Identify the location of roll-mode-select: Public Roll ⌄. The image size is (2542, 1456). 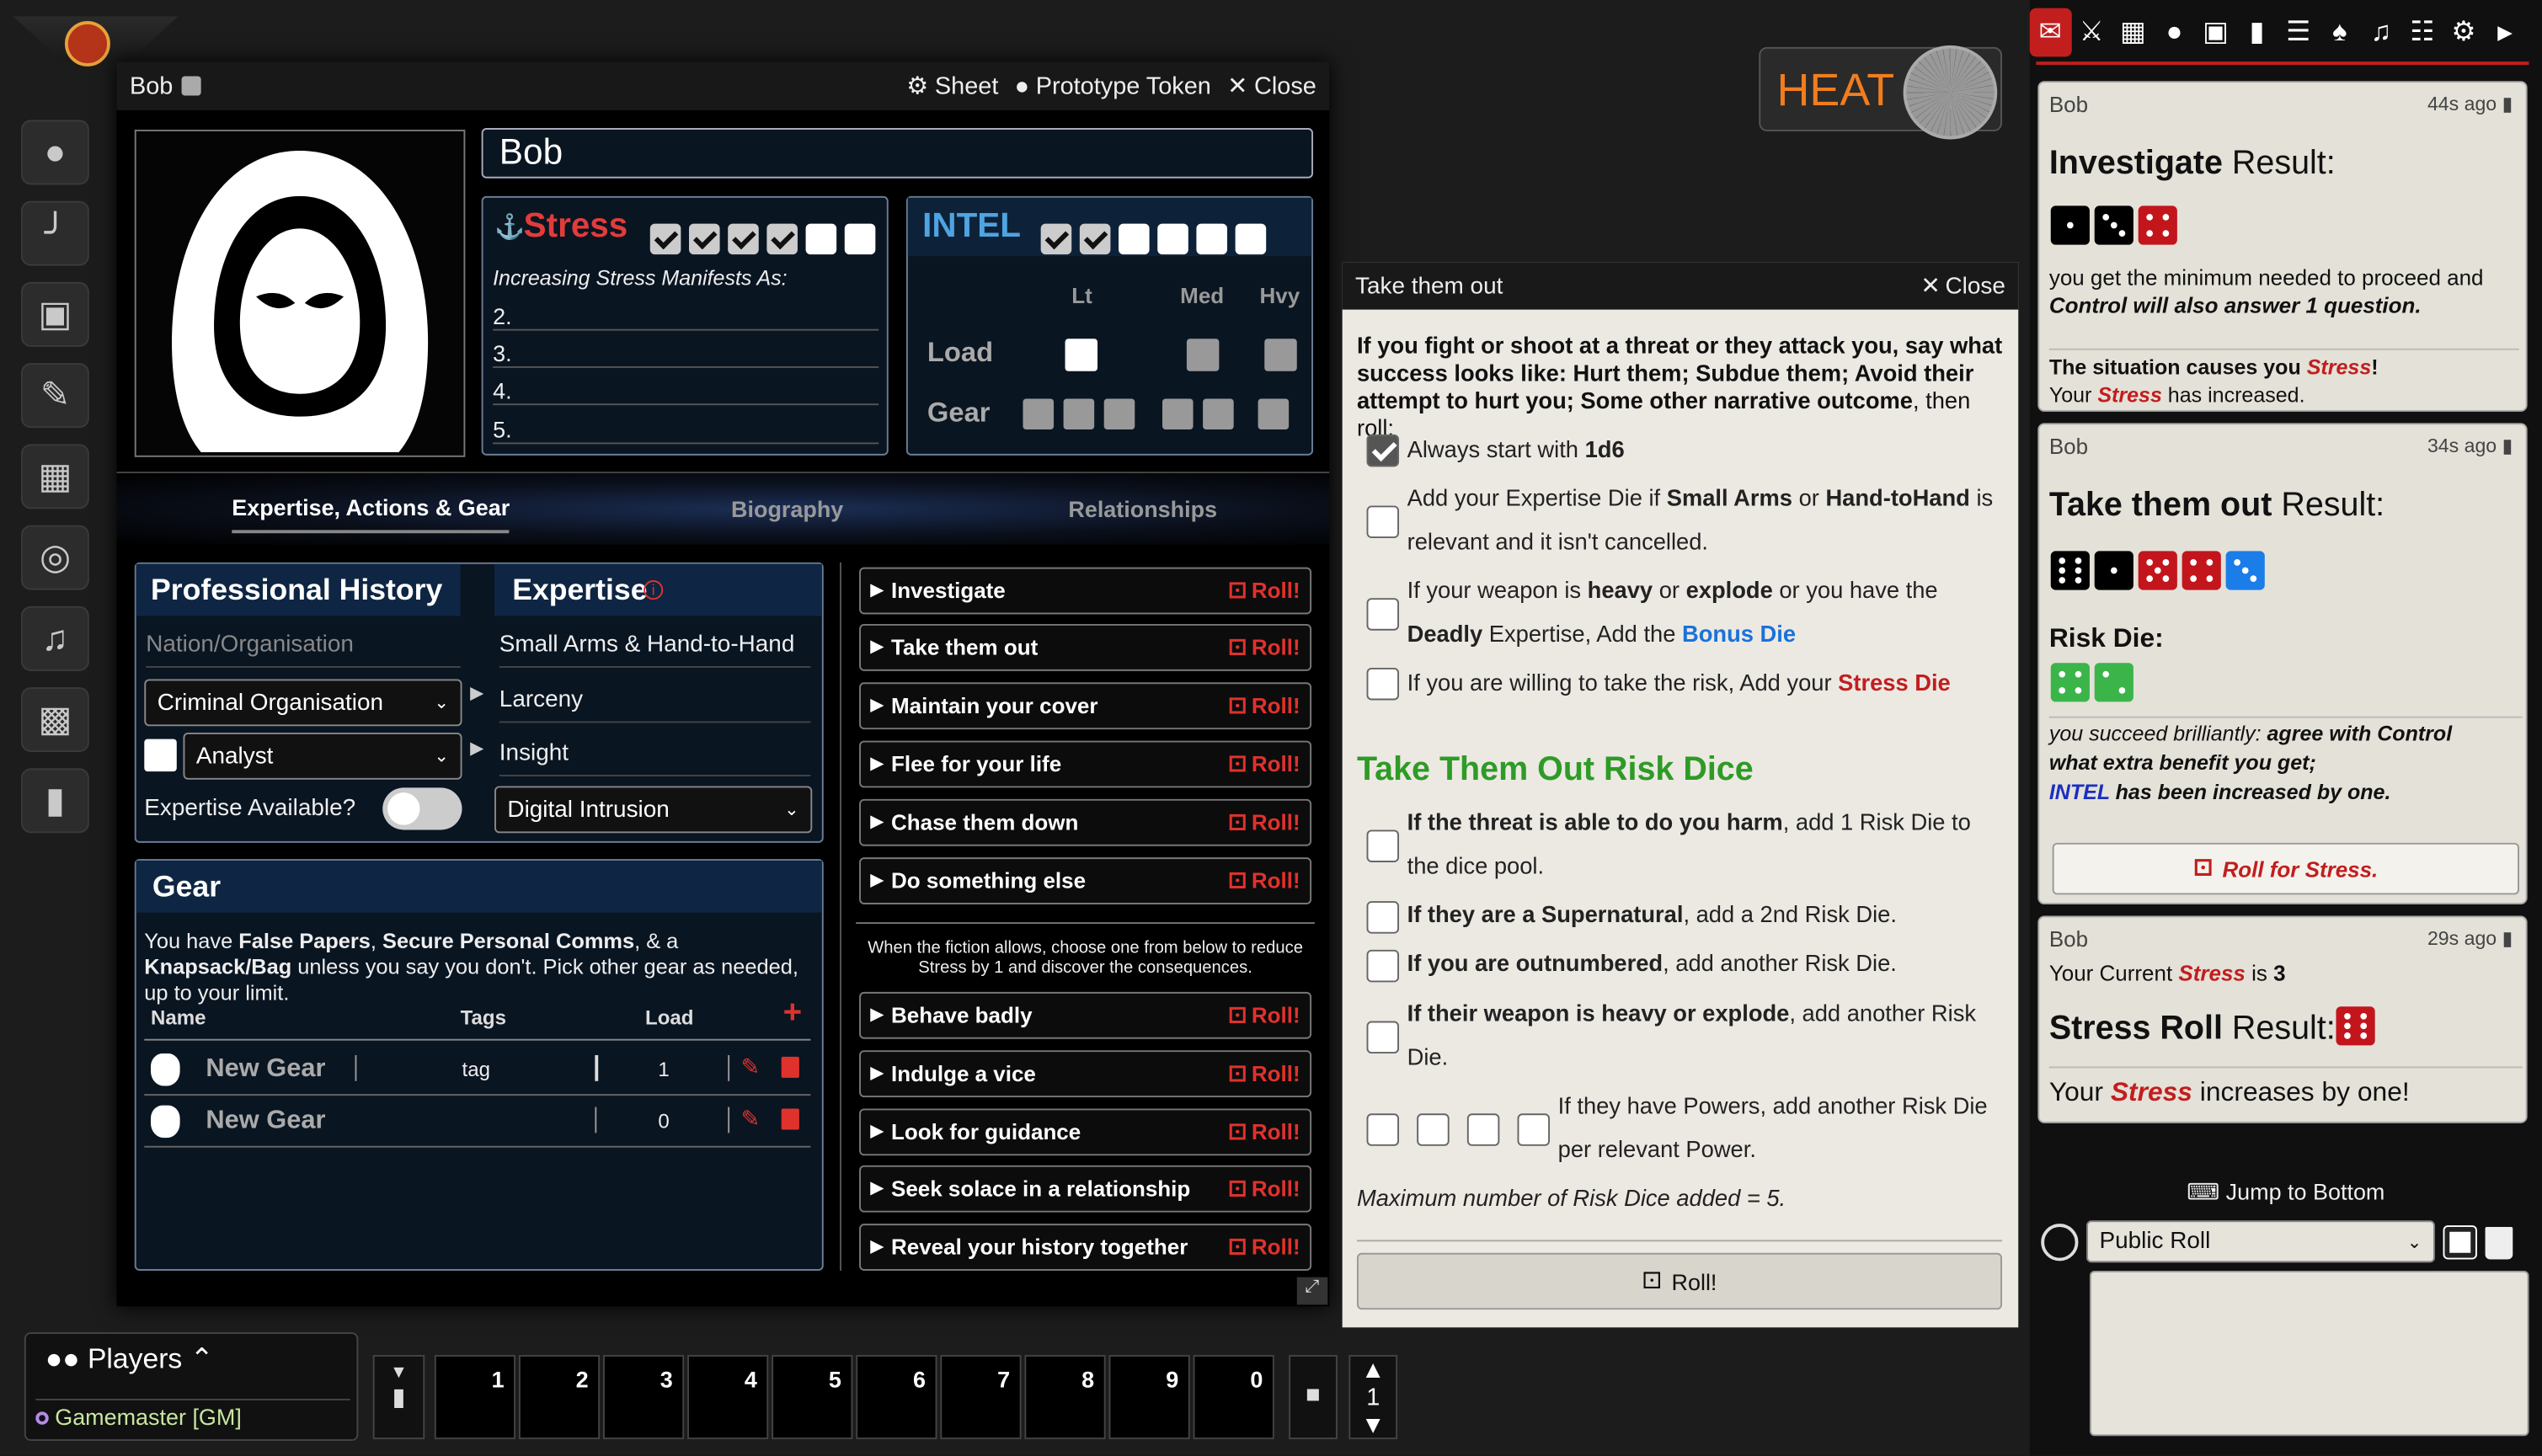
(2260, 1241).